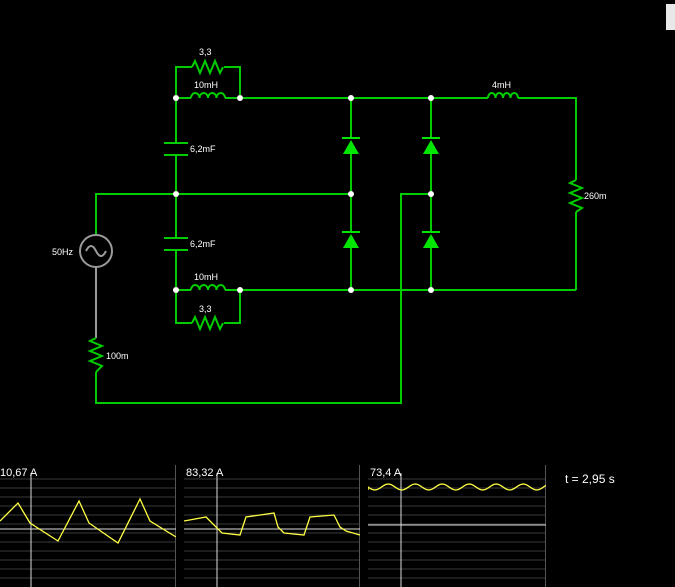 The width and height of the screenshot is (675, 587). What do you see at coordinates (206, 277) in the screenshot?
I see `inductor-bottom-label: 10mH` at bounding box center [206, 277].